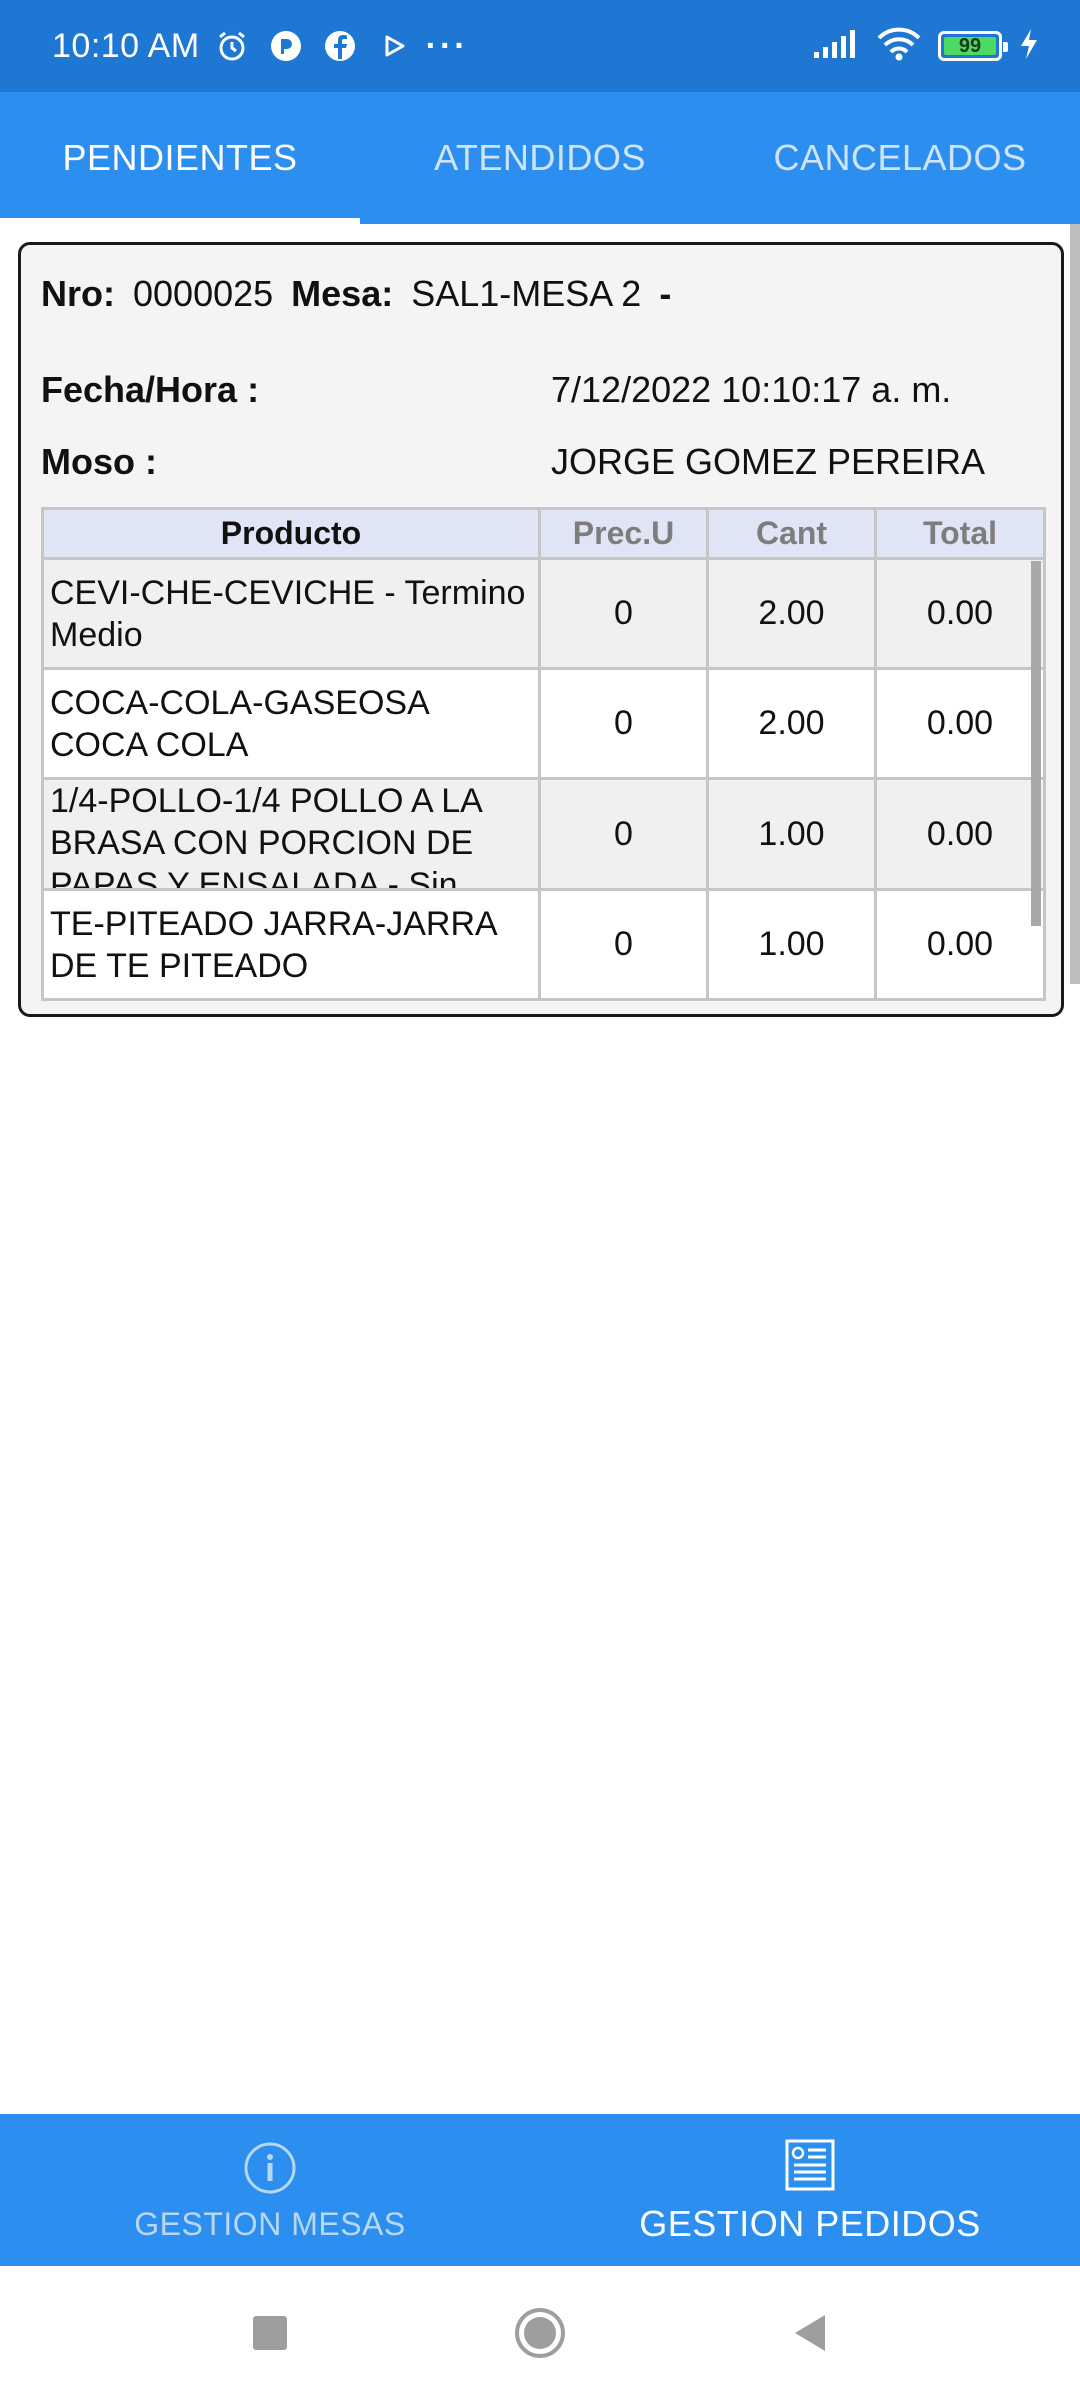  I want to click on header-precio: Prec.U, so click(623, 533).